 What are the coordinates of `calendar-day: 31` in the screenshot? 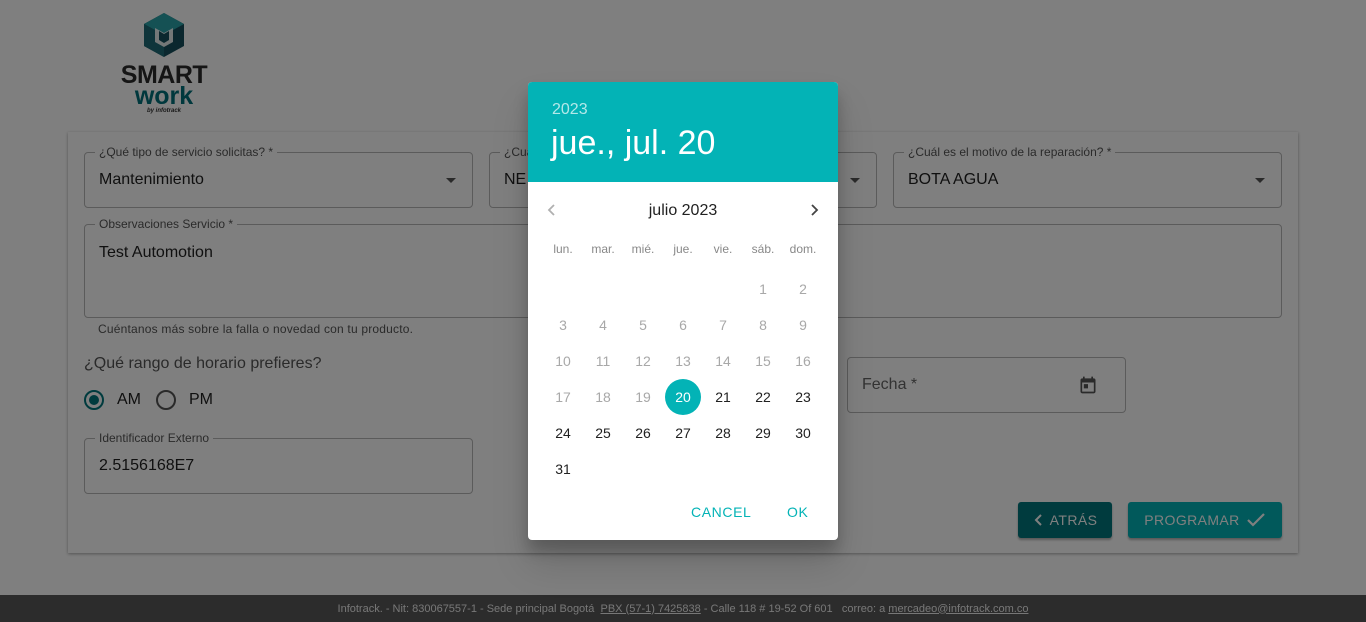 It's located at (563, 469).